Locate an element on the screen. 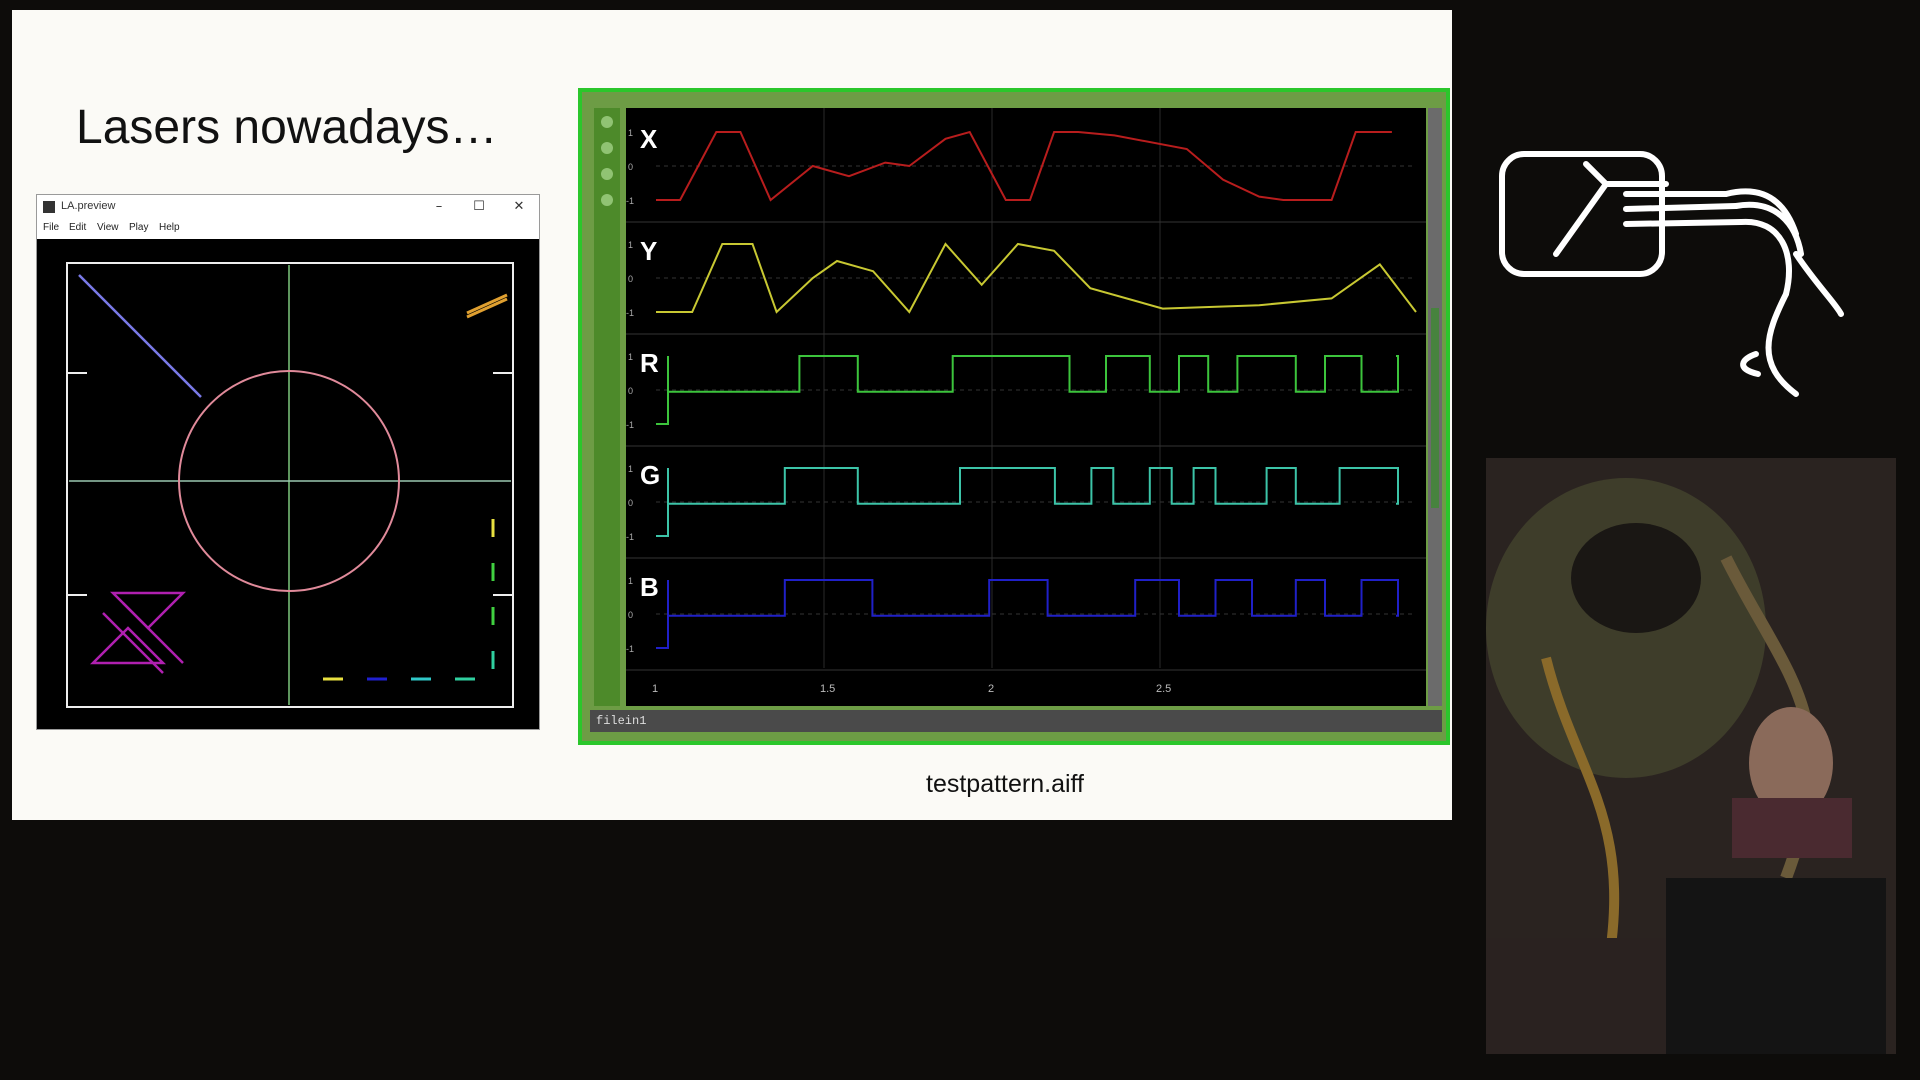  menu-play: Play is located at coordinates (138, 227).